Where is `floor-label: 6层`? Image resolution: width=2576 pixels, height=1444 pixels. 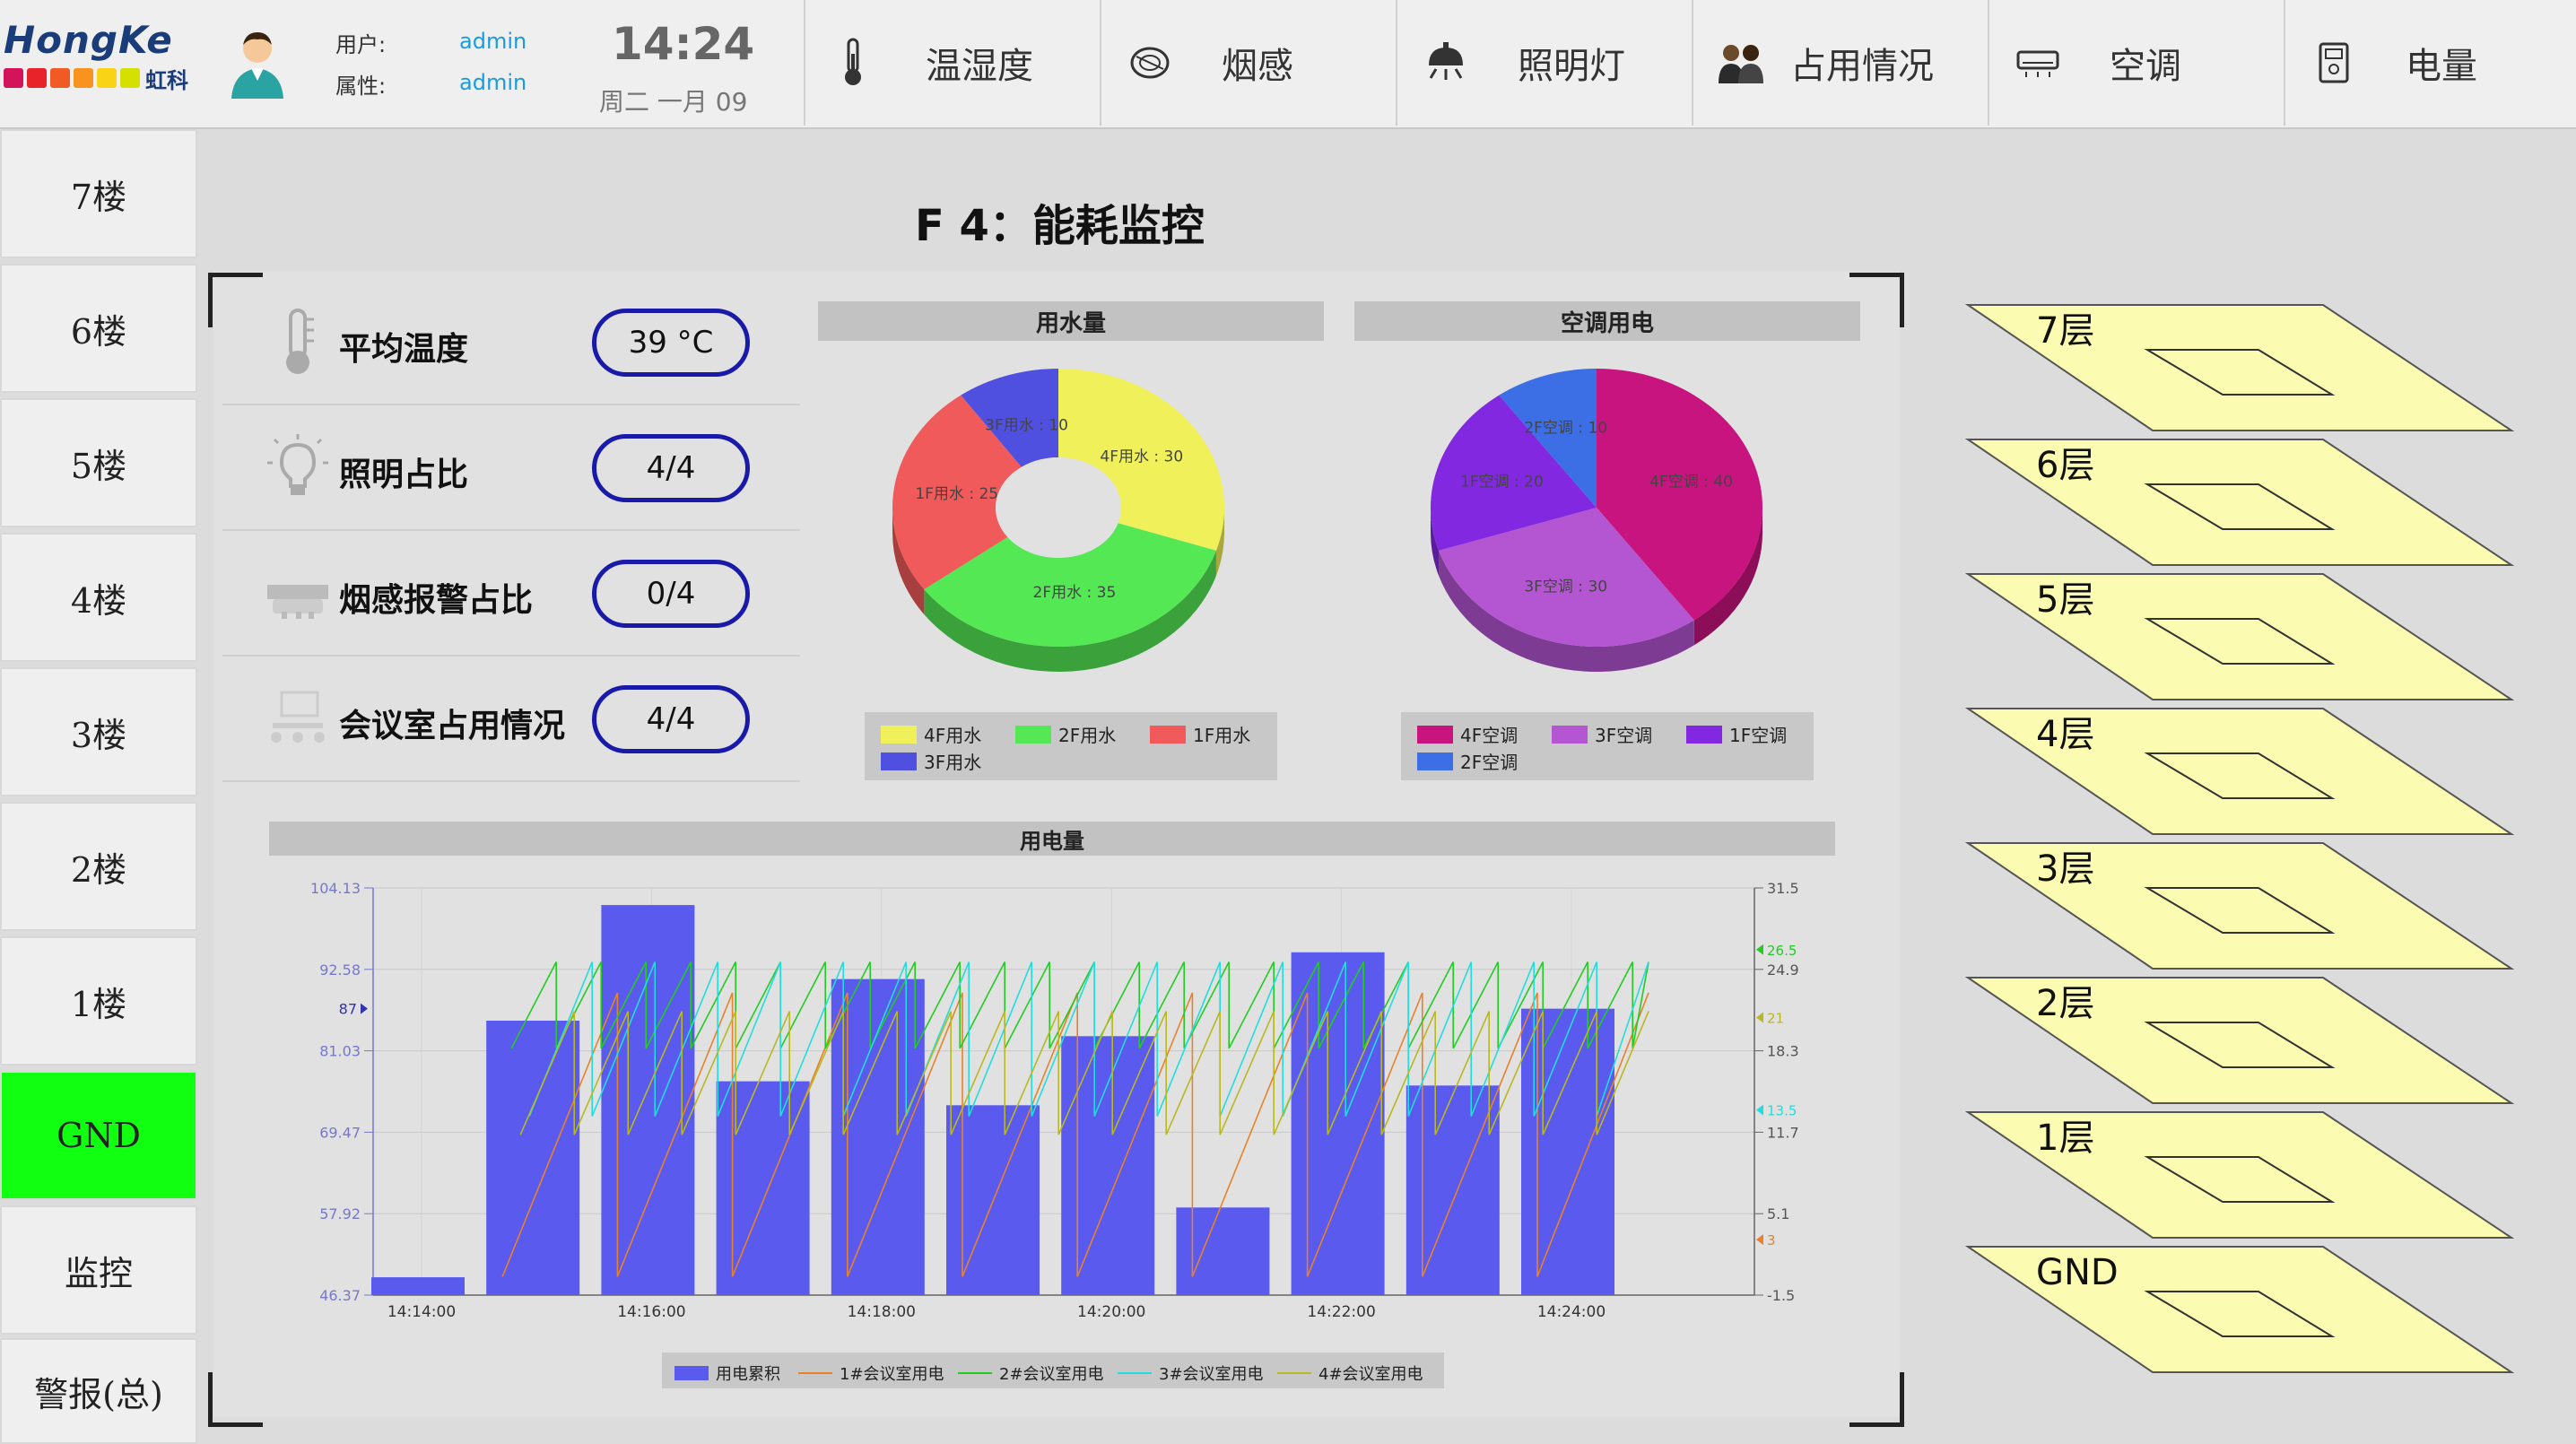 floor-label: 6层 is located at coordinates (2065, 465).